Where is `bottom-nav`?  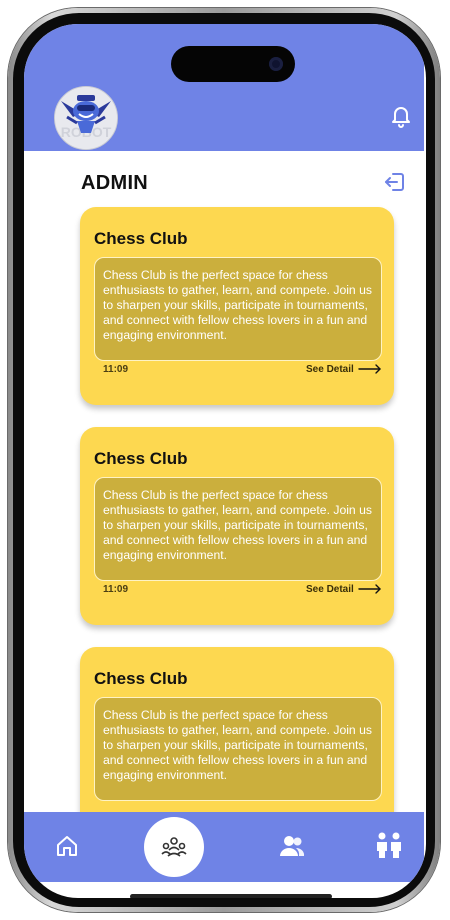
bottom-nav is located at coordinates (224, 847).